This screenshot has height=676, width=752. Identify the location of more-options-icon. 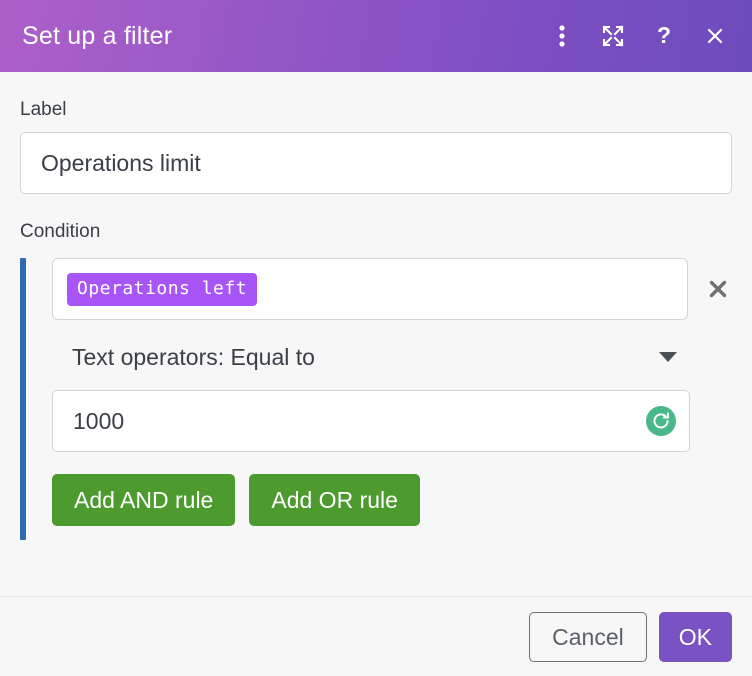
(562, 36).